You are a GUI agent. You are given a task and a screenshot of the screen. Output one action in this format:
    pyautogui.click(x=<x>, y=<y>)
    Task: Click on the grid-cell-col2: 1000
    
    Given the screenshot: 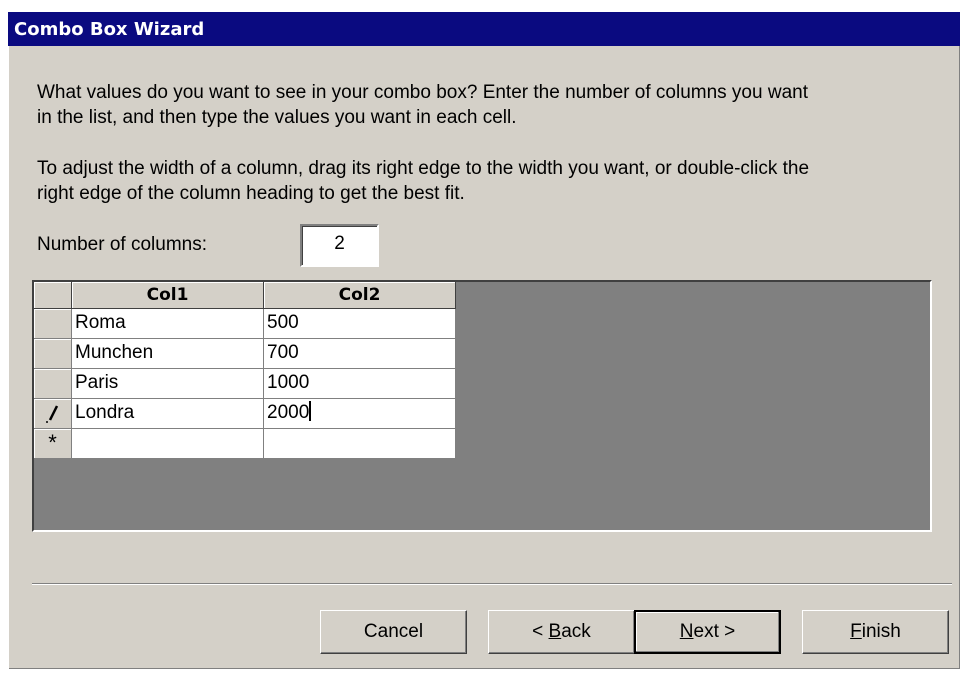 What is the action you would take?
    pyautogui.click(x=360, y=384)
    